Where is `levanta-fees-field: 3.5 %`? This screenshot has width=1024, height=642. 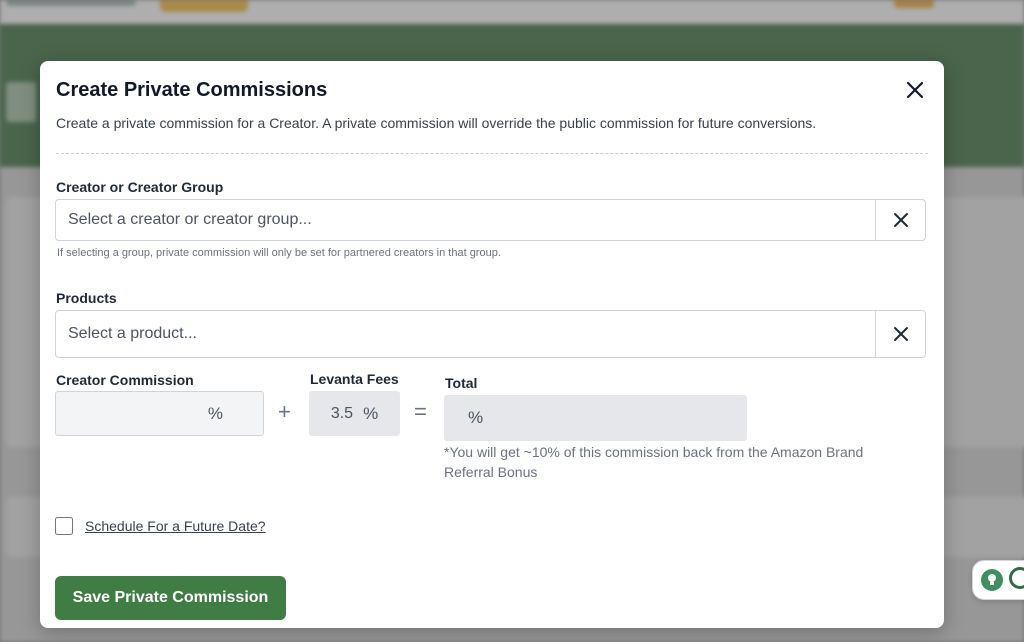 levanta-fees-field: 3.5 % is located at coordinates (354, 413).